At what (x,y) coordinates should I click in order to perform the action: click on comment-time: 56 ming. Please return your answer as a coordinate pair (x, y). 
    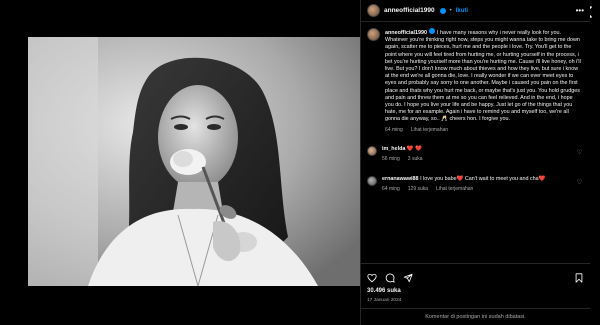
    Looking at the image, I should click on (391, 159).